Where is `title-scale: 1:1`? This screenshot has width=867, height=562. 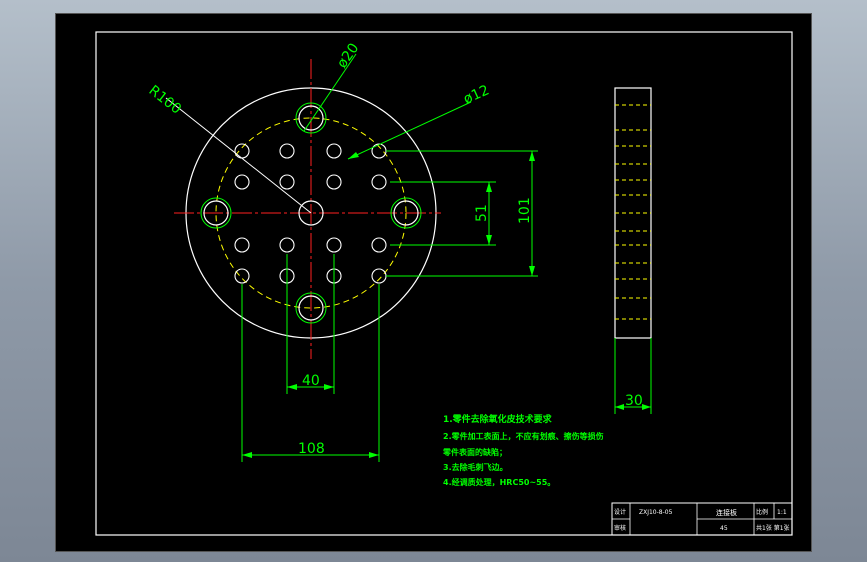 title-scale: 1:1 is located at coordinates (782, 512).